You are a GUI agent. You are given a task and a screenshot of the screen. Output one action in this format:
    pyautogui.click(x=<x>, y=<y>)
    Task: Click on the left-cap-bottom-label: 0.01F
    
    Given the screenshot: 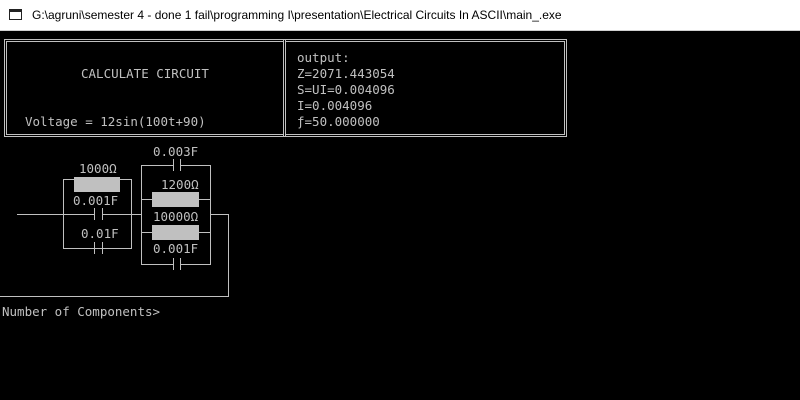 What is the action you would take?
    pyautogui.click(x=100, y=233)
    